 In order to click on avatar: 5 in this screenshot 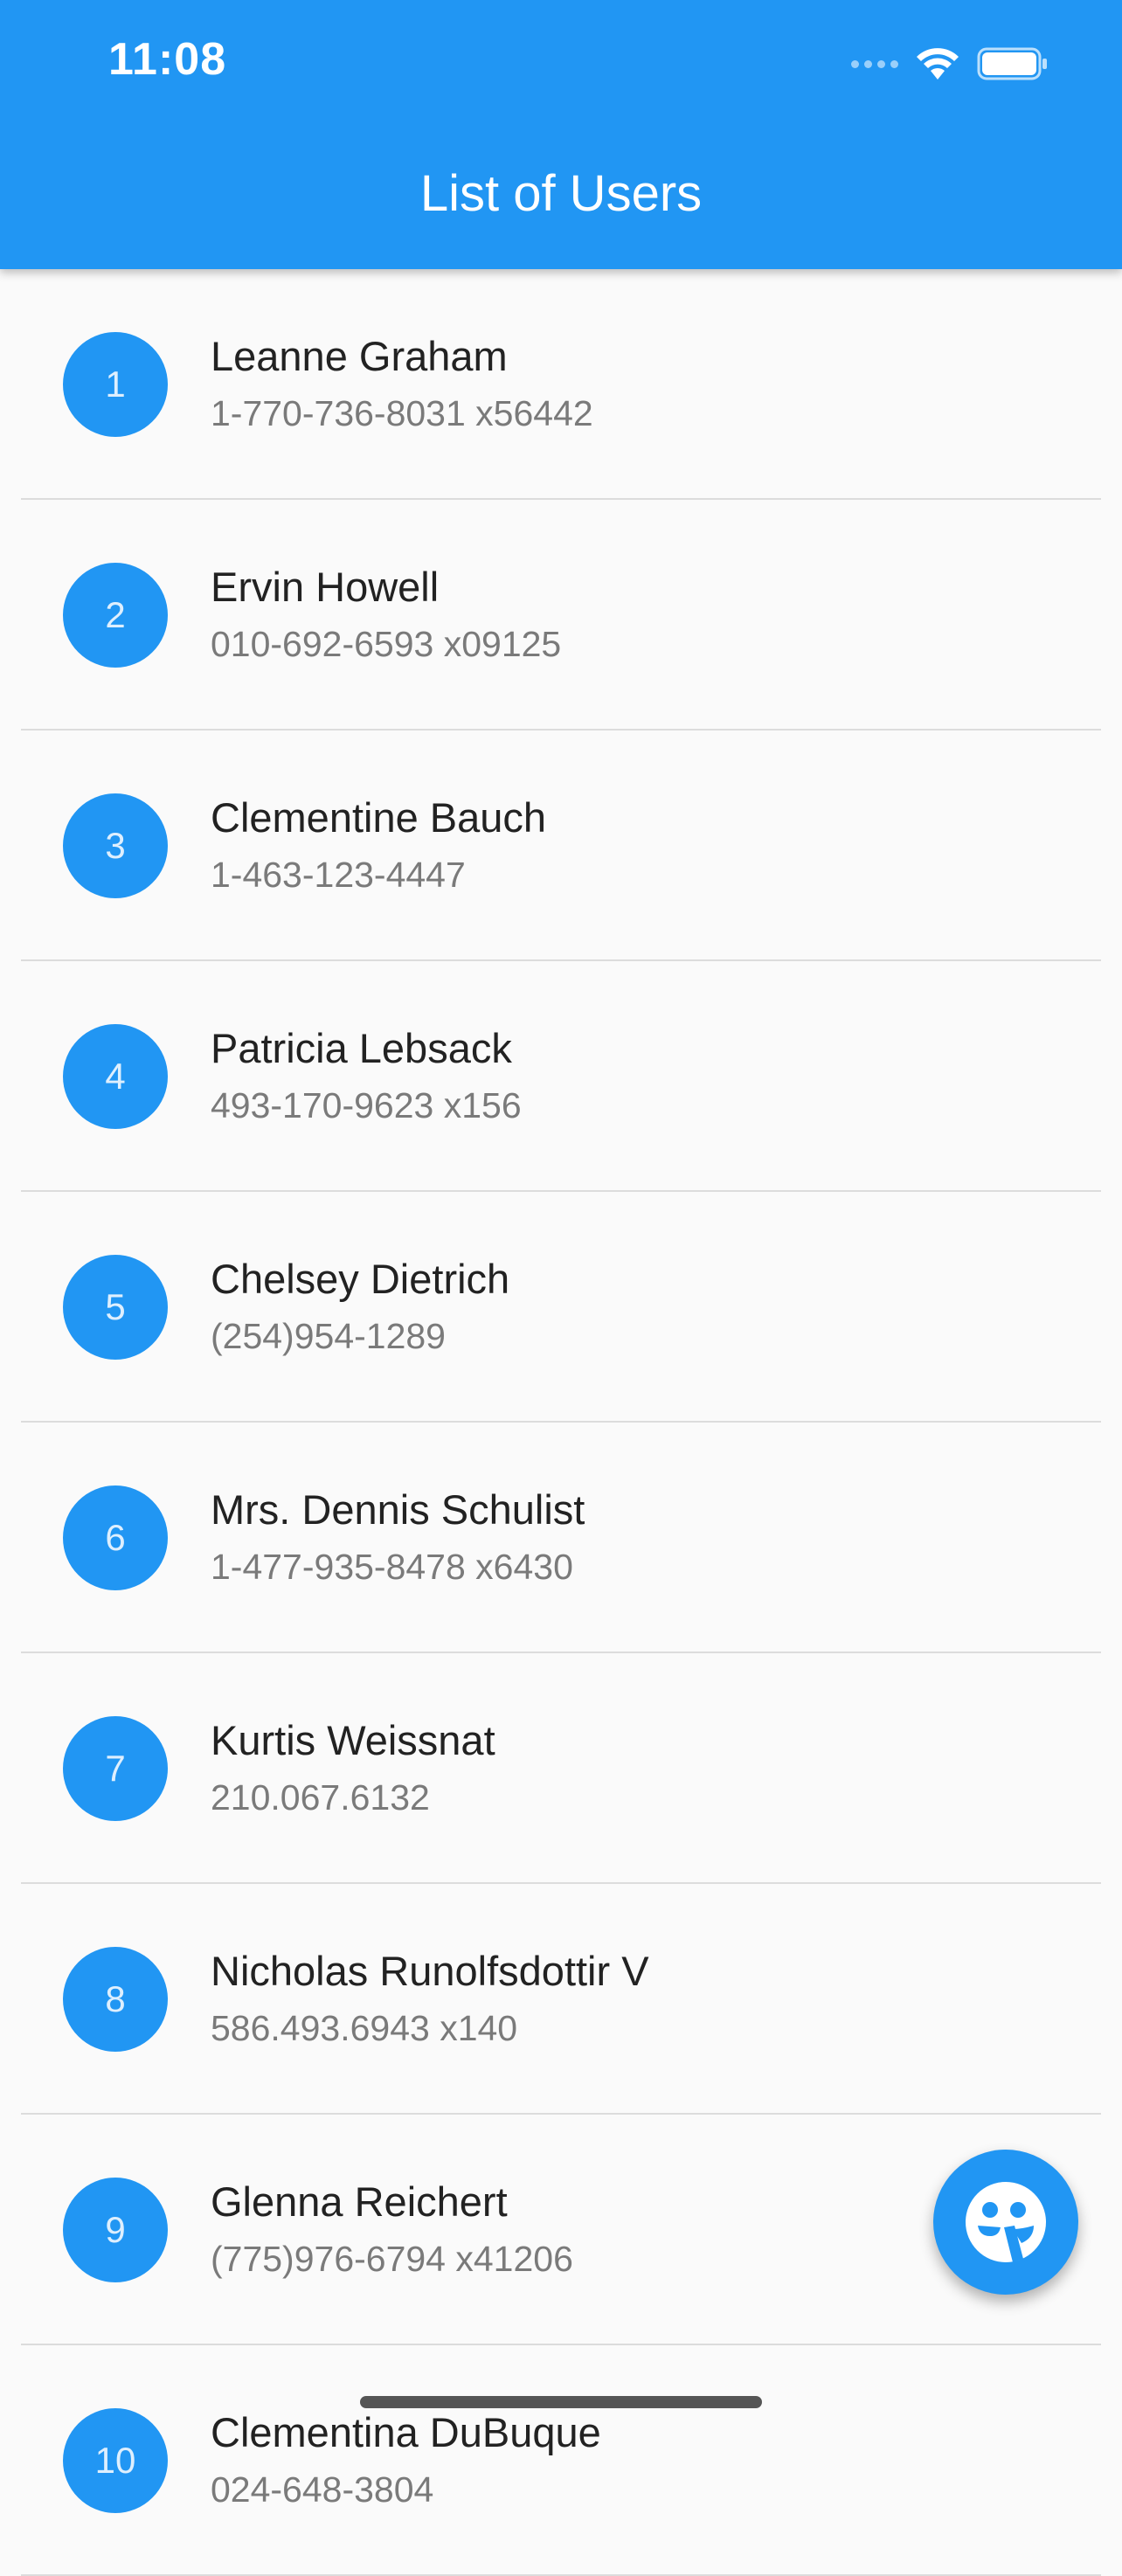, I will do `click(115, 1307)`.